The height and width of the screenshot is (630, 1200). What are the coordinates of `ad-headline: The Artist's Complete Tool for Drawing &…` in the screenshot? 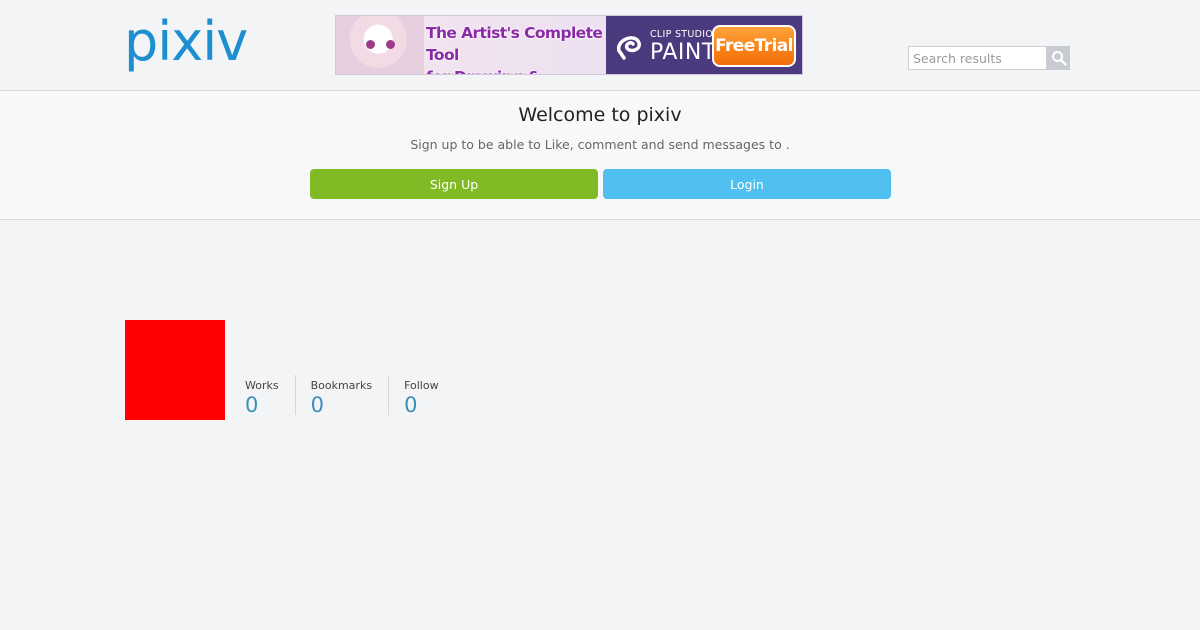 It's located at (515, 48).